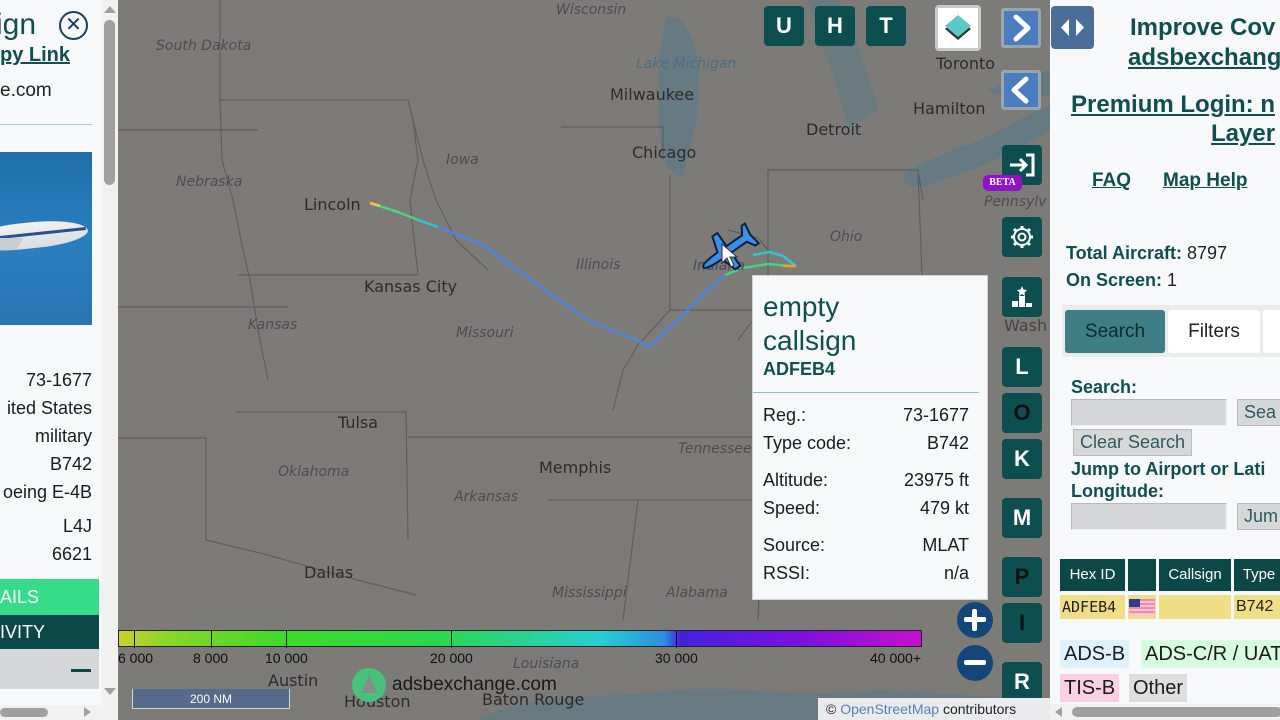  Describe the element at coordinates (209, 182) in the screenshot. I see `state-label: Nebraska` at that location.